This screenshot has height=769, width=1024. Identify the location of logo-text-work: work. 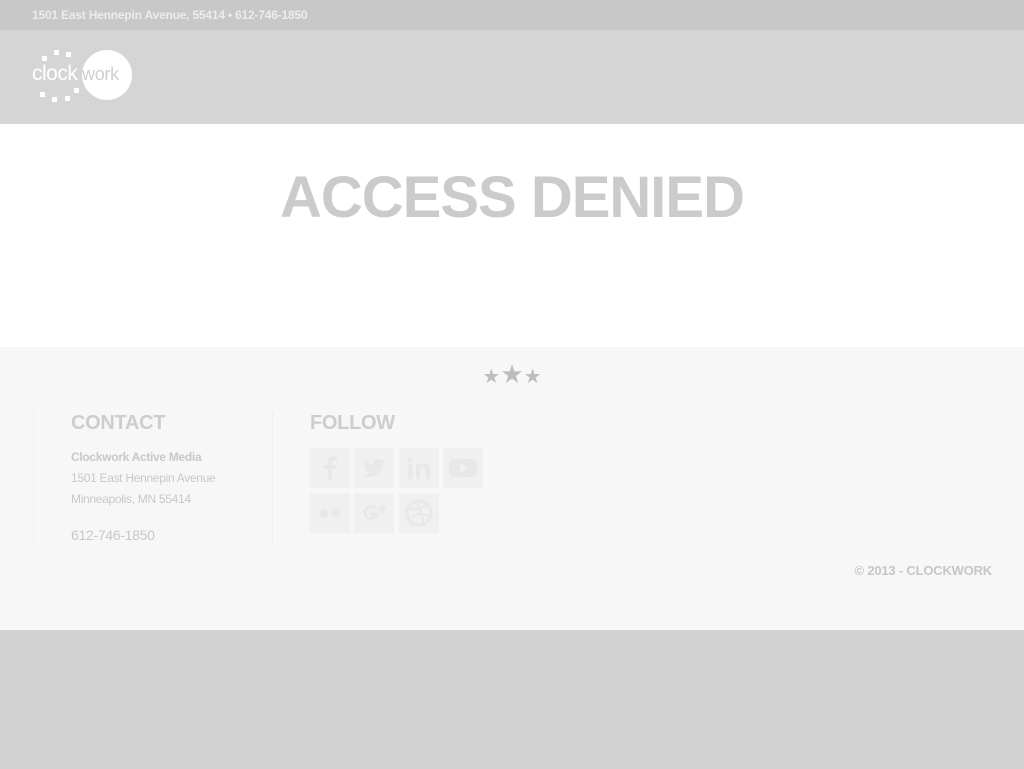
(100, 74).